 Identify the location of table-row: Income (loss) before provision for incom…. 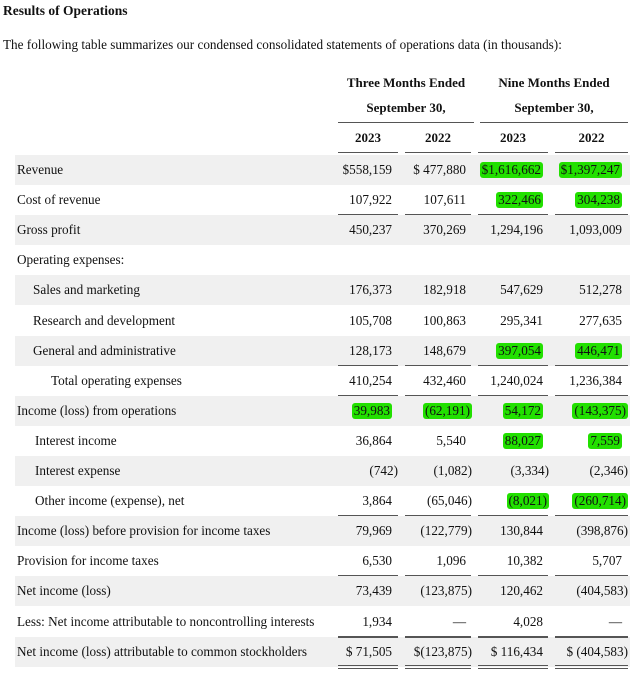
(322, 531).